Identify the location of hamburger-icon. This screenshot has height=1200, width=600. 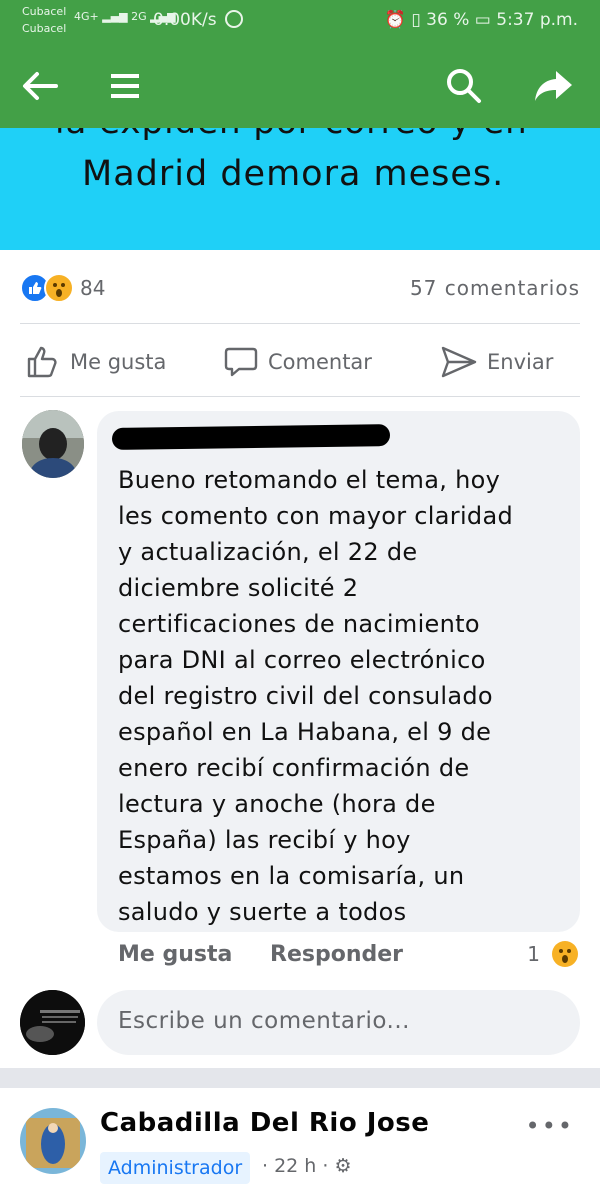
(125, 86).